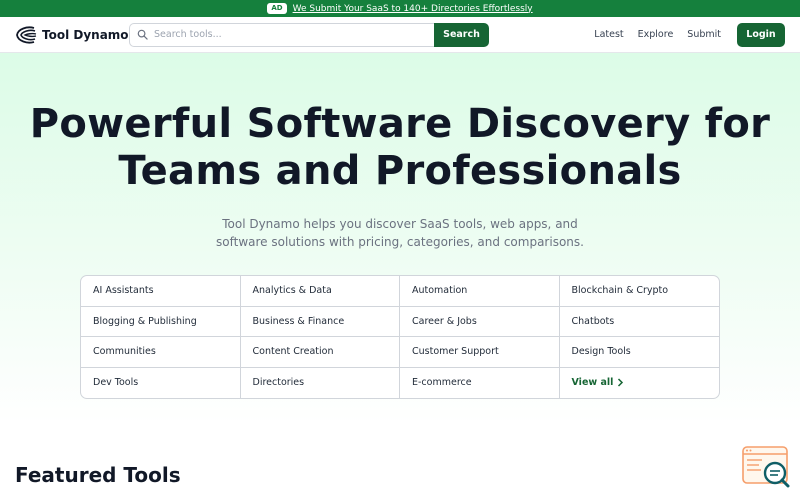  What do you see at coordinates (400, 124) in the screenshot?
I see `hero-title-line-1: Powerful Software Discovery for` at bounding box center [400, 124].